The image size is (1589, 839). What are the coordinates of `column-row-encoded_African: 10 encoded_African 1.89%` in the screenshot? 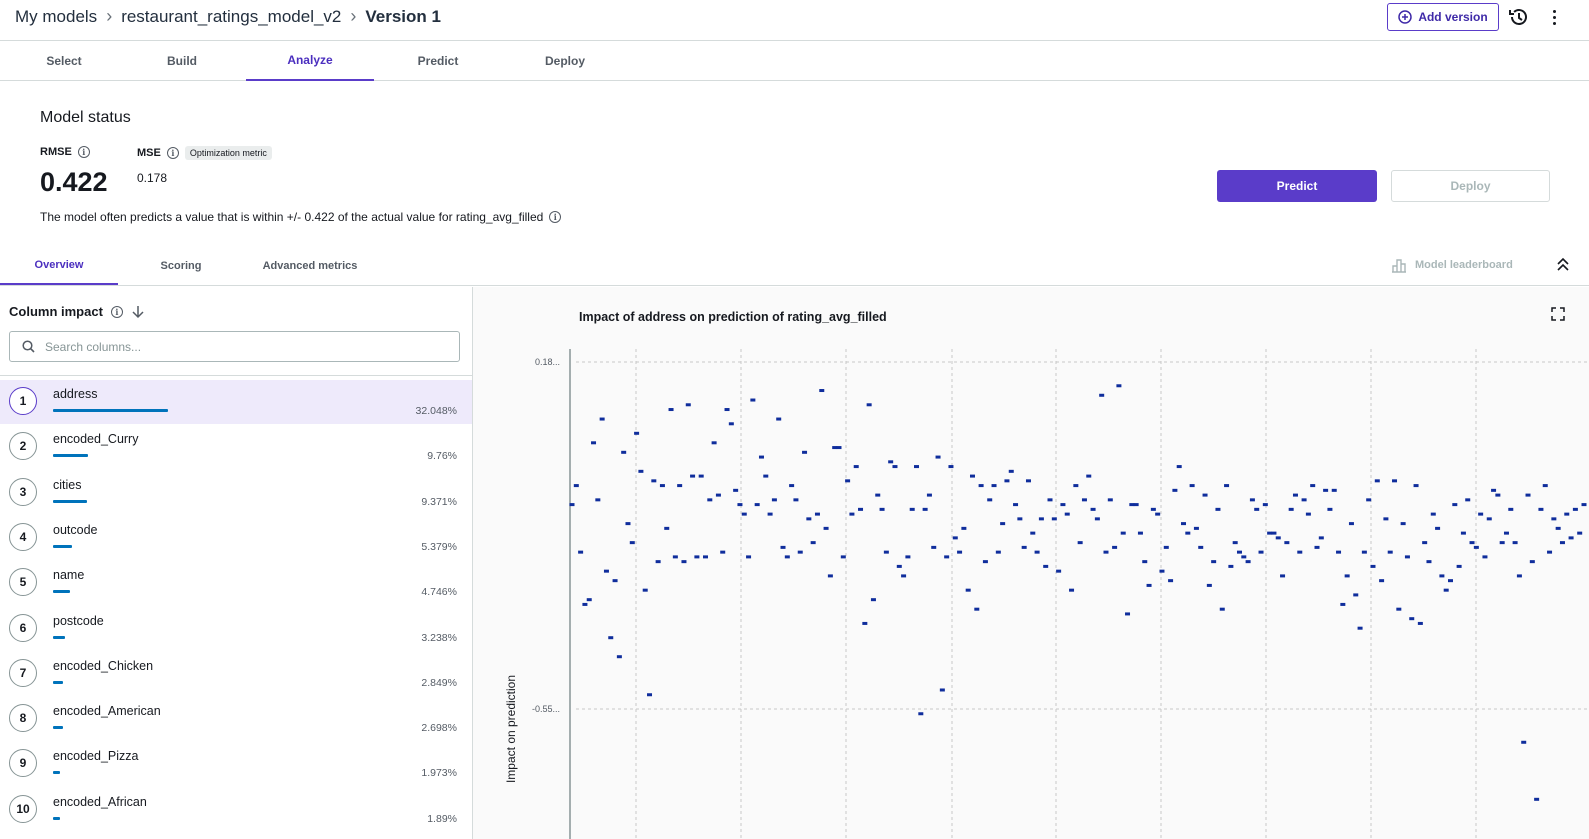 It's located at (236, 810).